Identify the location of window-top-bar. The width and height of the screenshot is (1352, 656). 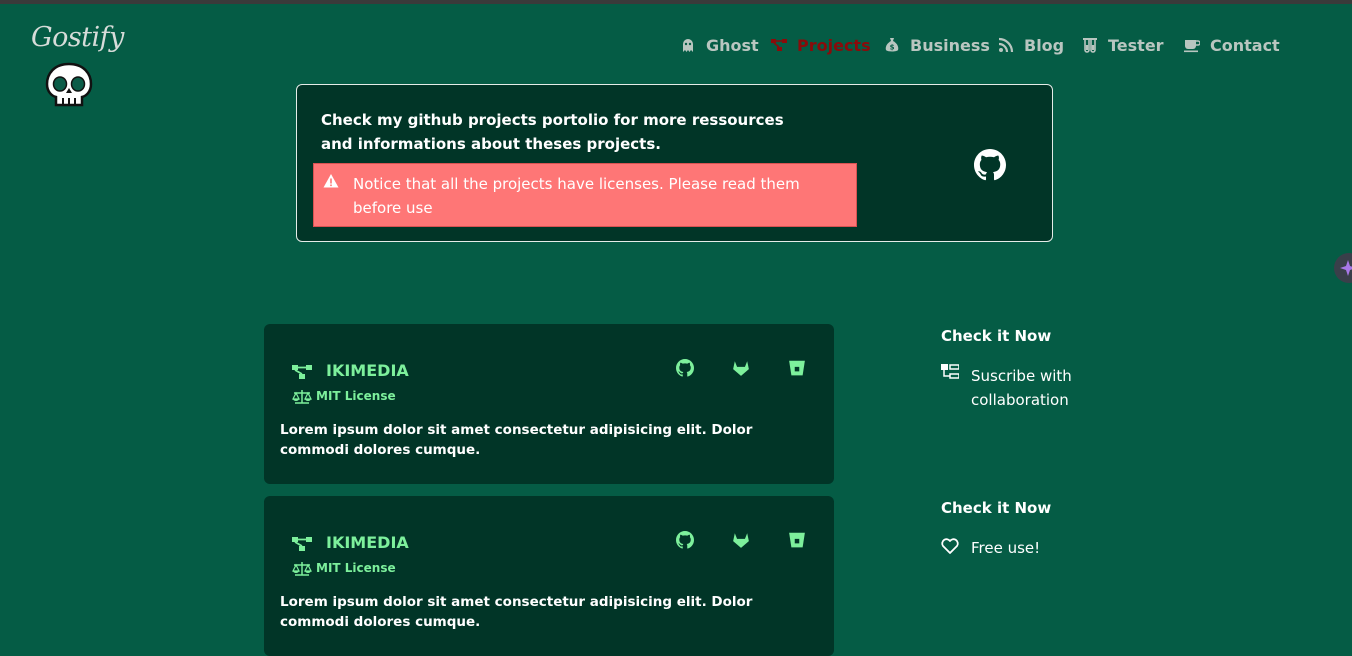
(676, 2).